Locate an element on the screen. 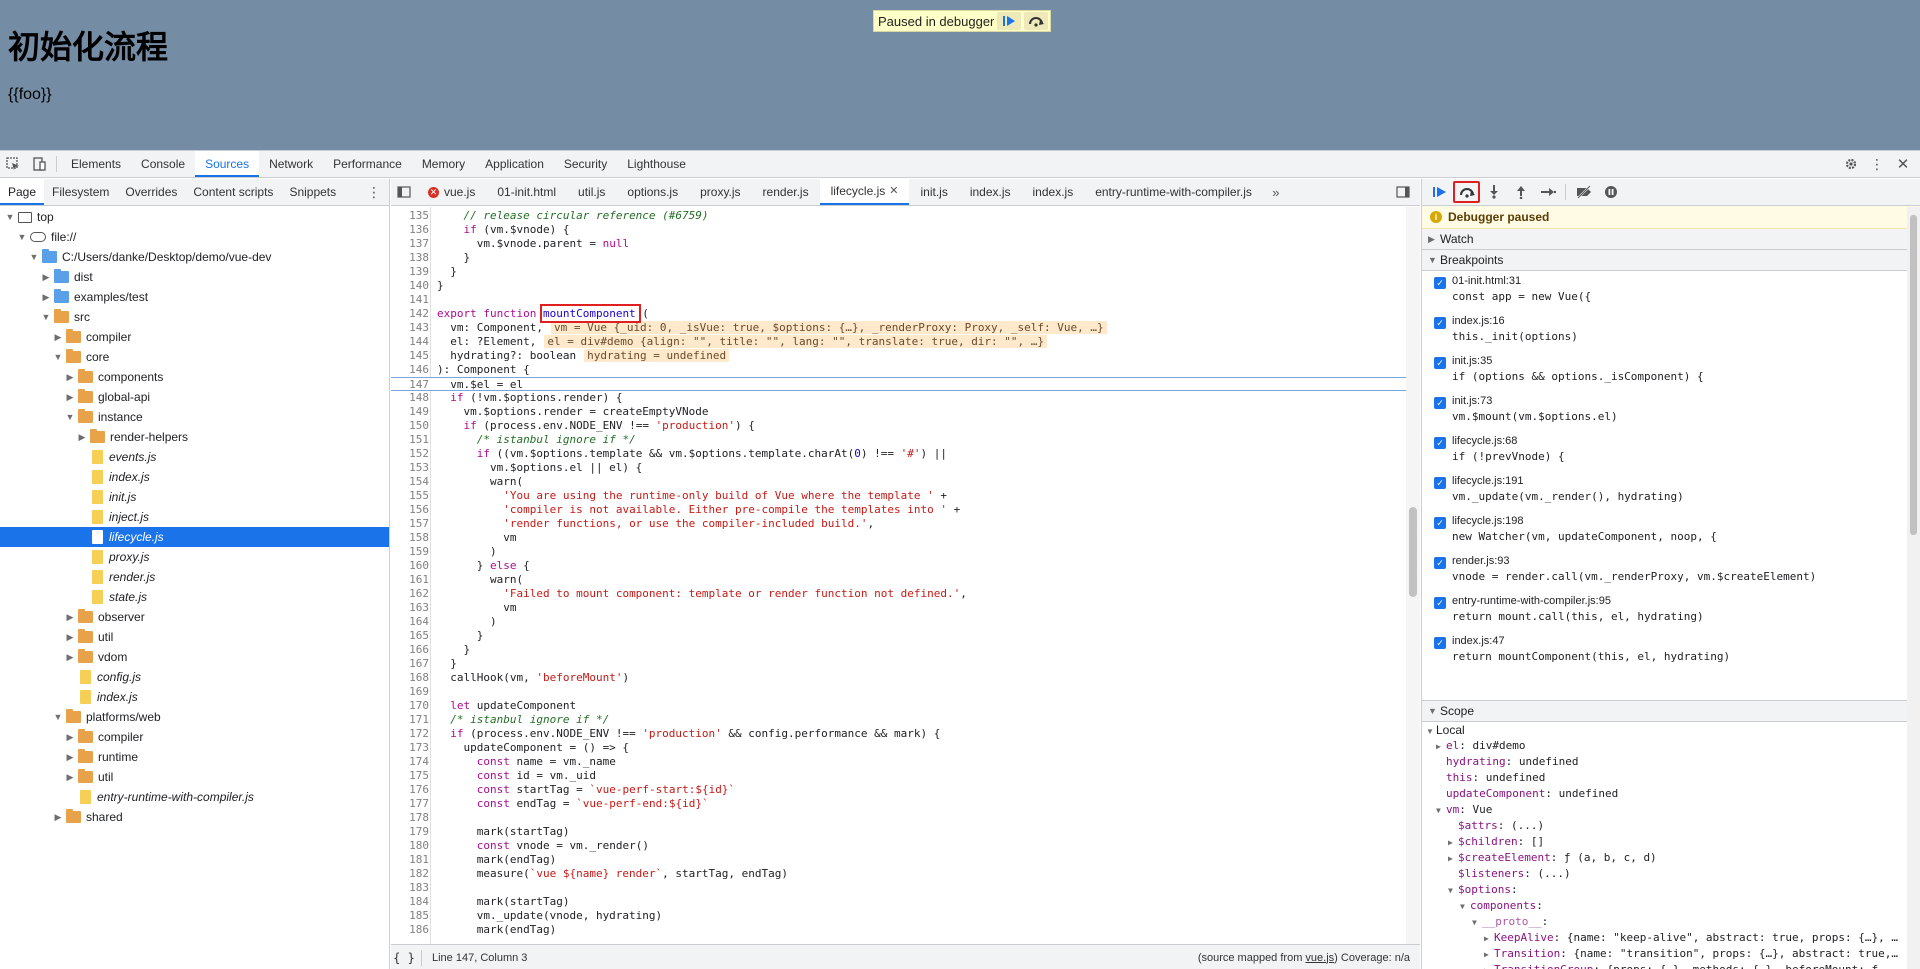 The width and height of the screenshot is (1920, 969). source-map-link: vue.js is located at coordinates (1319, 958).